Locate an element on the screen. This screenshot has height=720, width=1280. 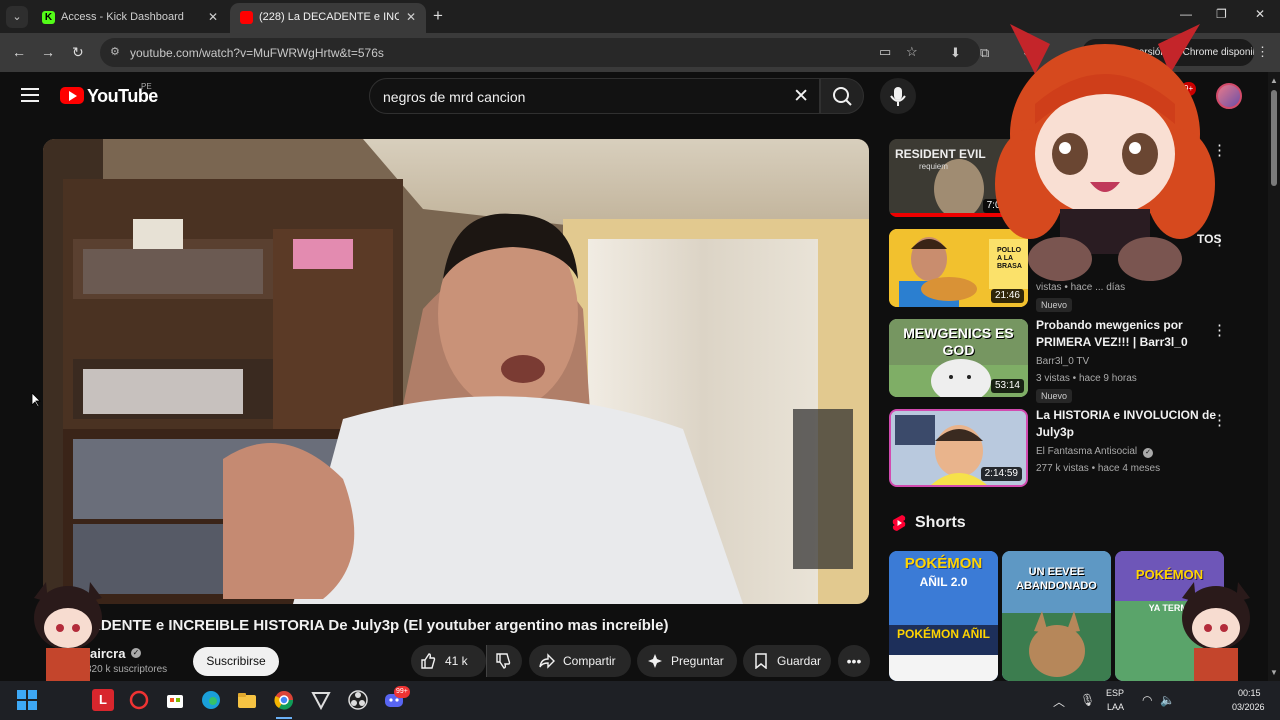
scroll-up-icon: ▲ is located at coordinates (1274, 80).